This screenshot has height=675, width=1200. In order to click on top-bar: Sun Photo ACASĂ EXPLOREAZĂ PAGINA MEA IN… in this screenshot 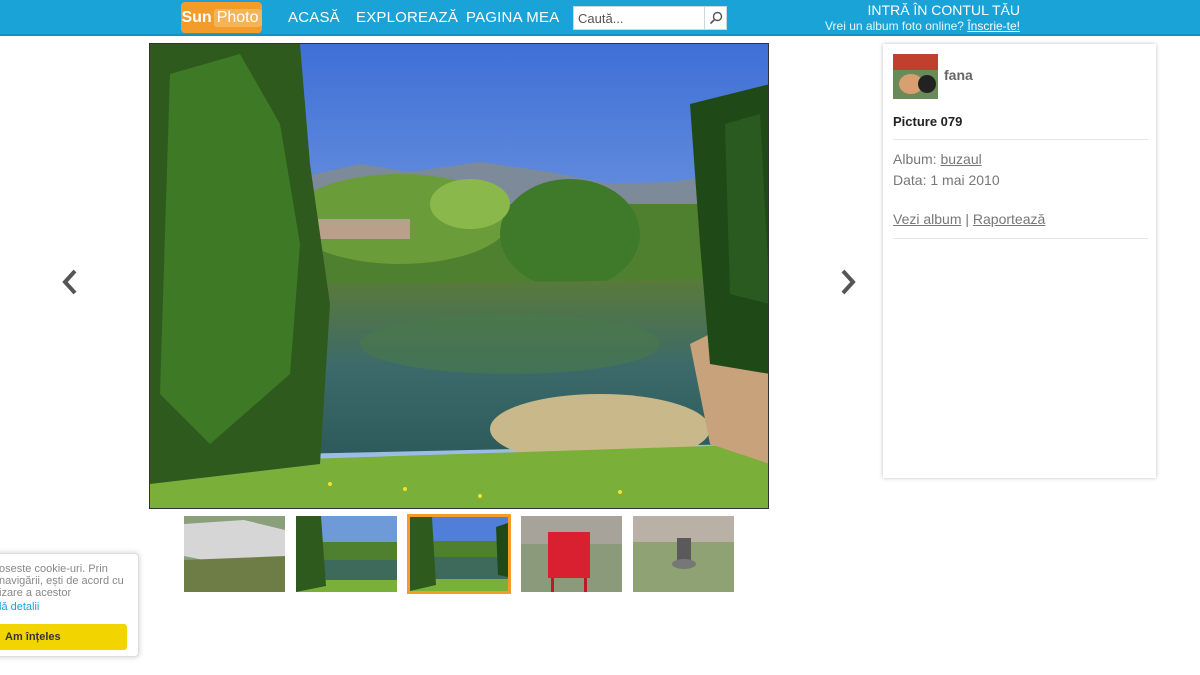, I will do `click(600, 18)`.